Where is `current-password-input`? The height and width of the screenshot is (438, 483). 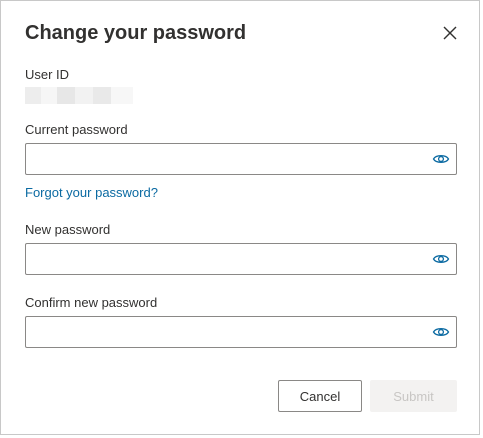
current-password-input is located at coordinates (226, 159).